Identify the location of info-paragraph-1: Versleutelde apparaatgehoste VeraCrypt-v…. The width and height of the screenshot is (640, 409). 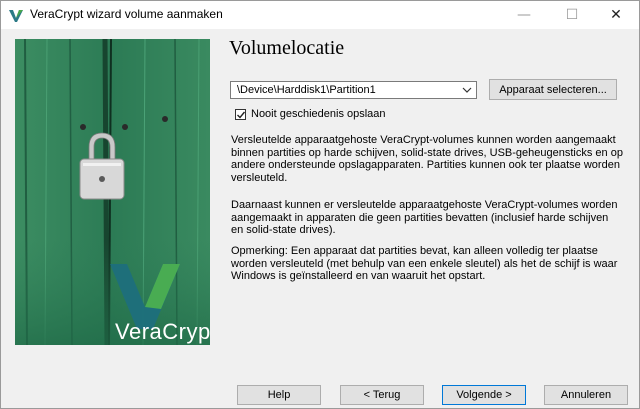
(427, 159).